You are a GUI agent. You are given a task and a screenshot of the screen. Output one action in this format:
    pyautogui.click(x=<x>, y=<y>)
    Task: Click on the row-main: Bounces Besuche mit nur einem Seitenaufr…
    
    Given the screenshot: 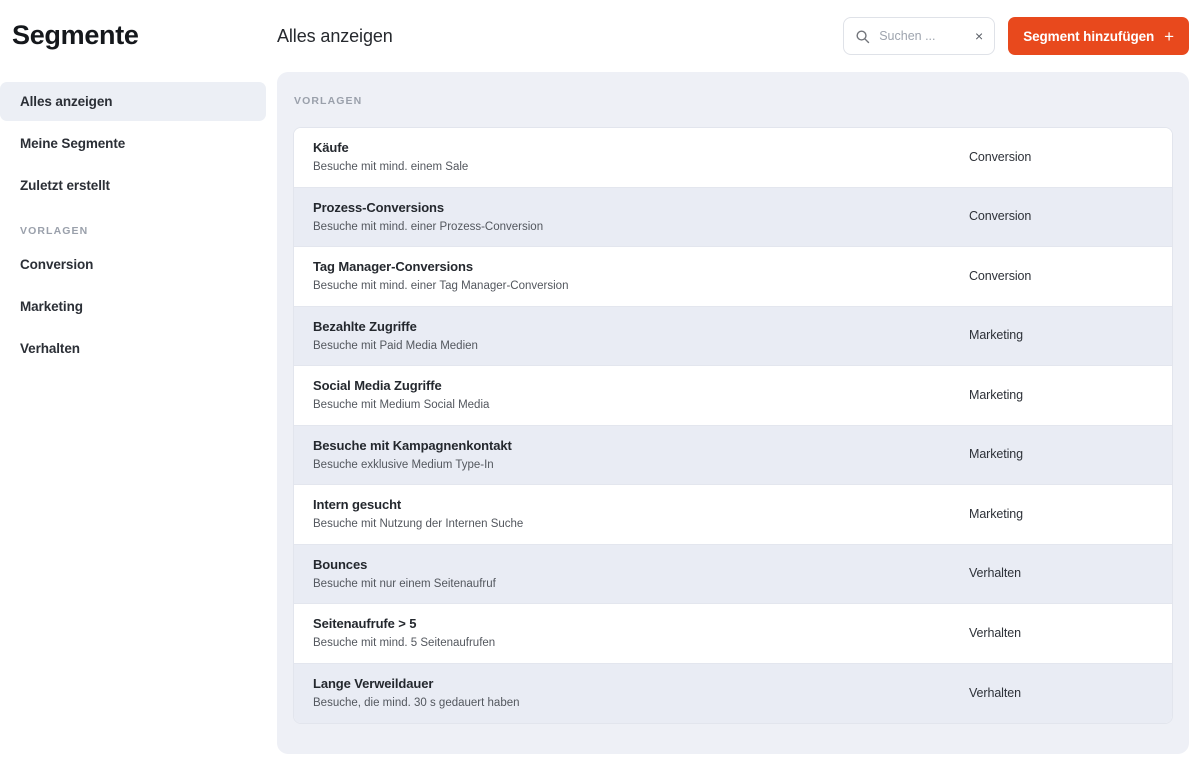 What is the action you would take?
    pyautogui.click(x=641, y=574)
    